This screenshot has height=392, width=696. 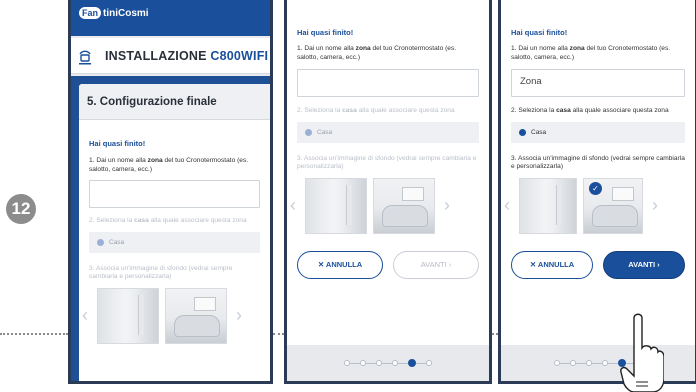 What do you see at coordinates (412, 363) in the screenshot?
I see `pager-dot-active` at bounding box center [412, 363].